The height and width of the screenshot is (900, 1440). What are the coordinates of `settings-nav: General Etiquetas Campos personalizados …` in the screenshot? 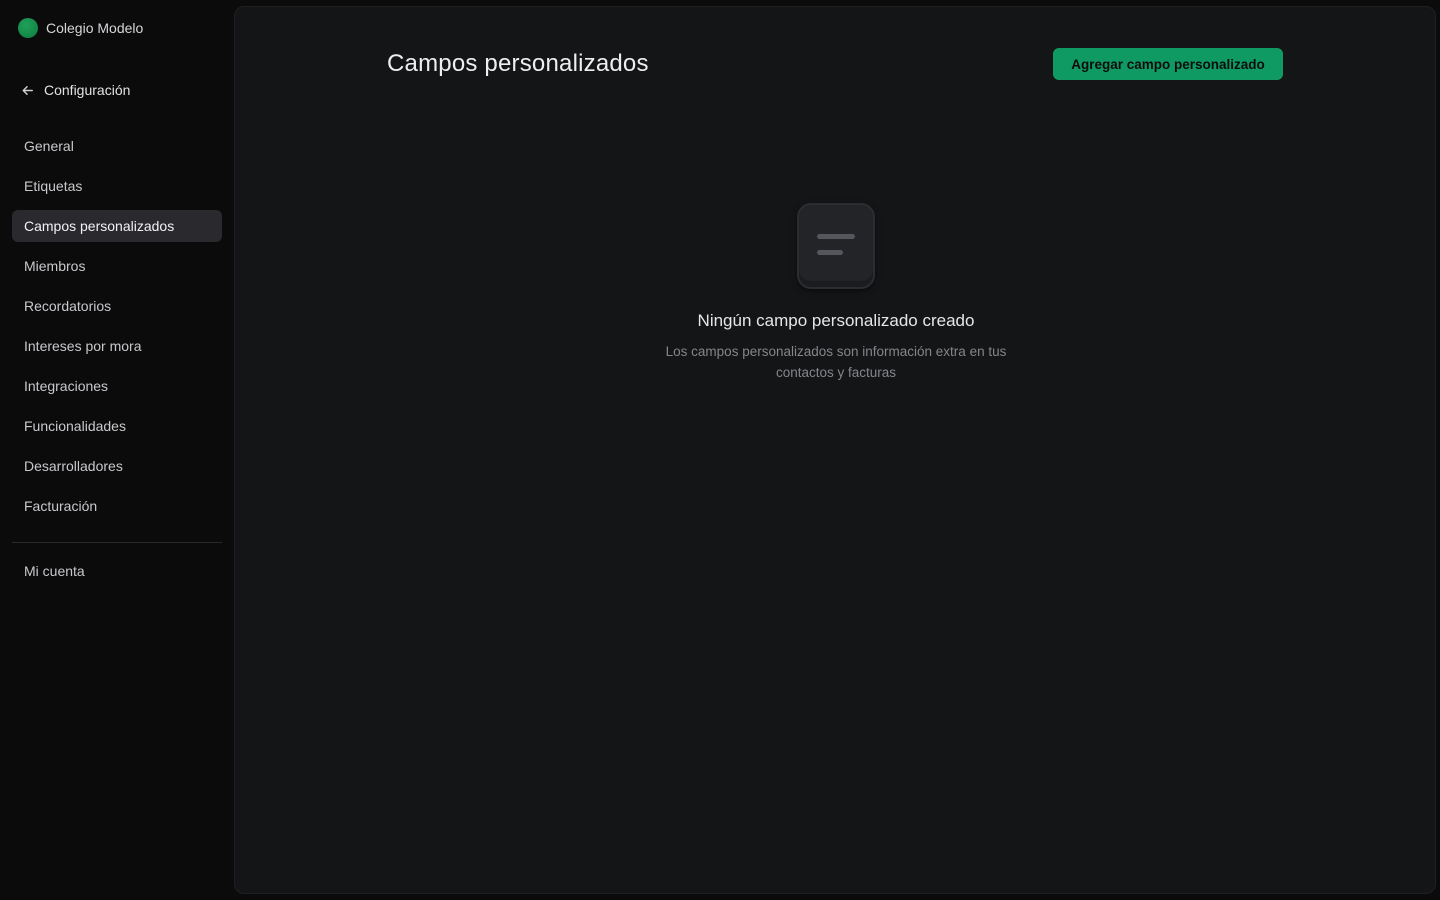 It's located at (117, 330).